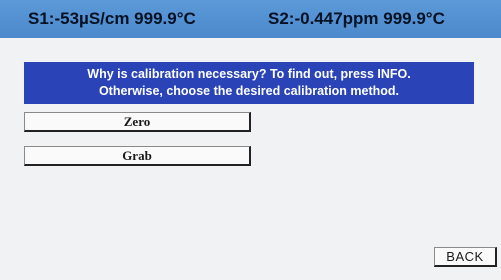  Describe the element at coordinates (112, 18) in the screenshot. I see `sensor1-reading: S1:-53µS/cm 999.9°C` at that location.